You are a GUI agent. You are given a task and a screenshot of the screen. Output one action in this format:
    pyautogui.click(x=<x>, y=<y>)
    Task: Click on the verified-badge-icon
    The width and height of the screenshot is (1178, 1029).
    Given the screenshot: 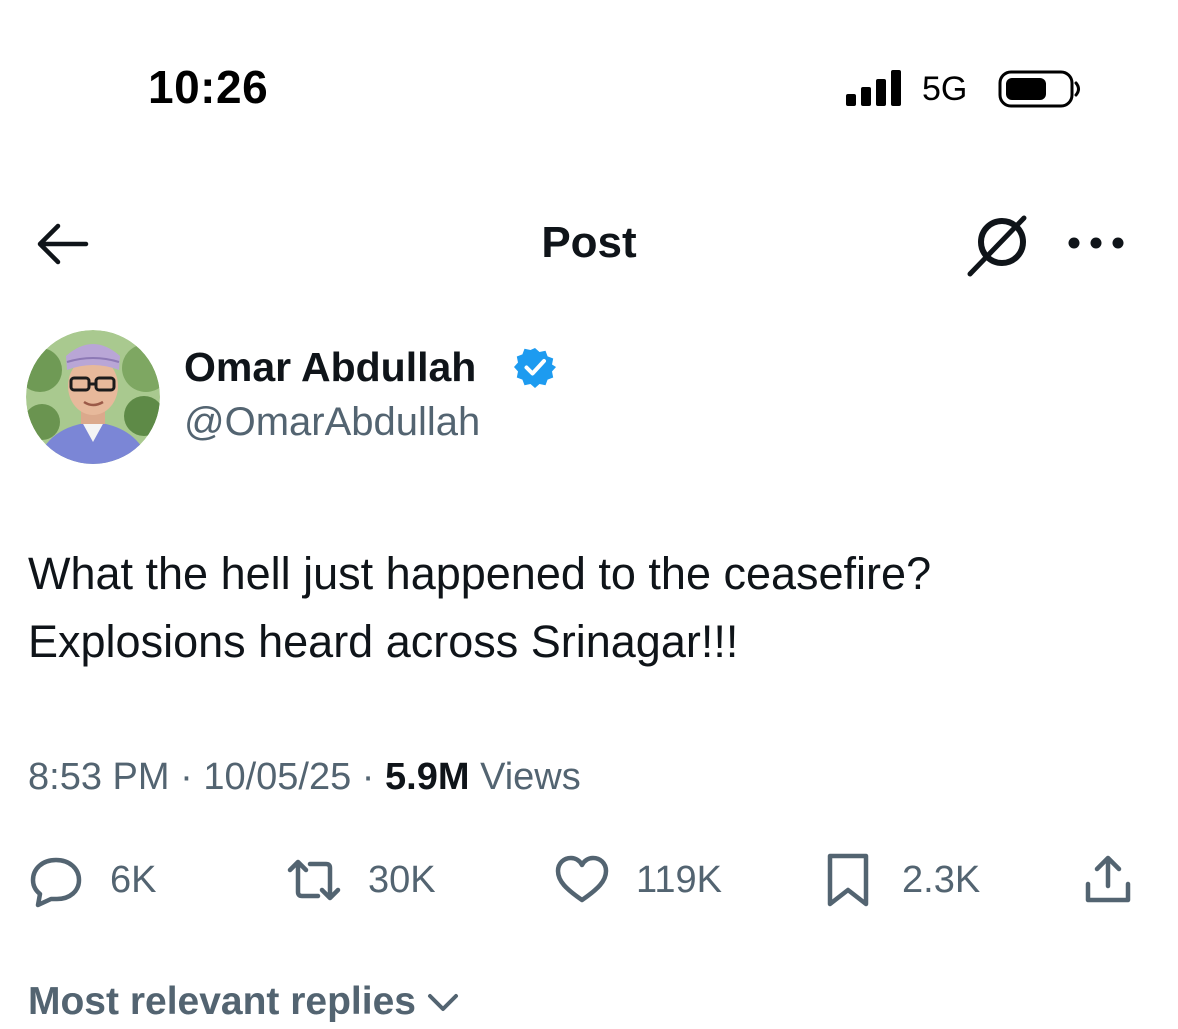 What is the action you would take?
    pyautogui.click(x=535, y=368)
    